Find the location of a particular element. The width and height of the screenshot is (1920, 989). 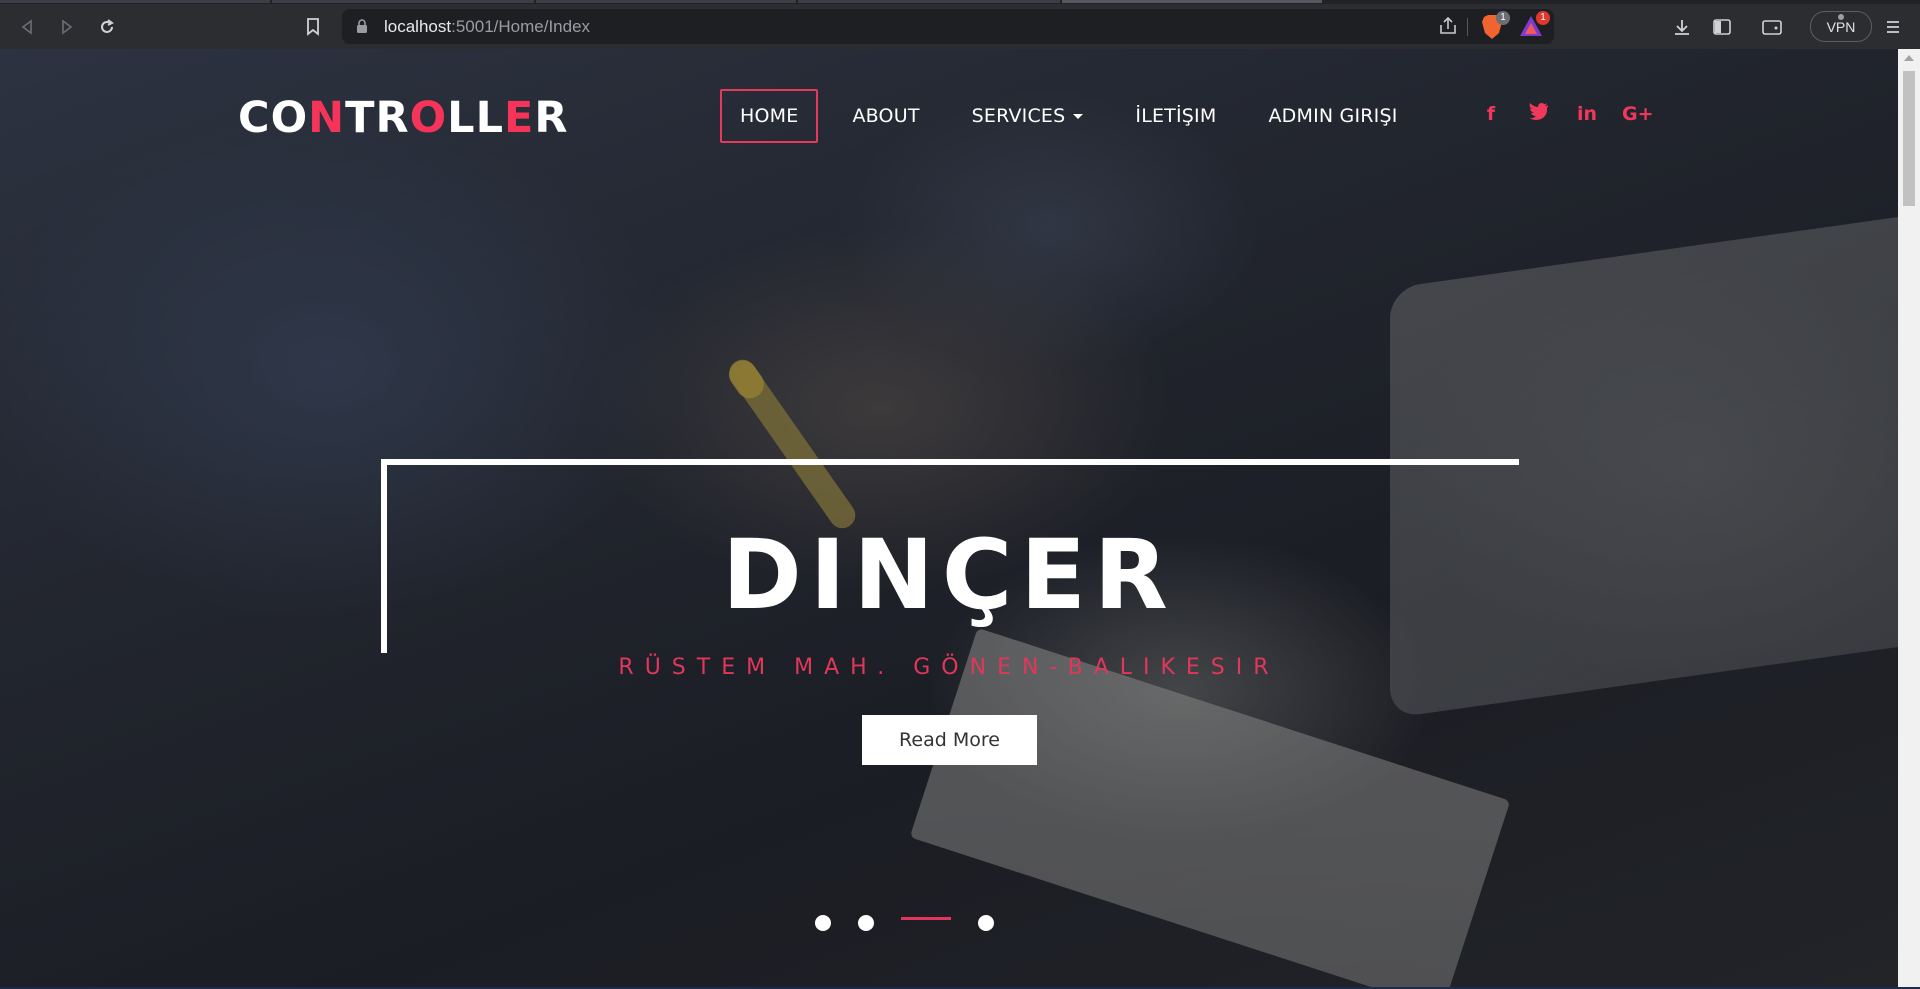

share-icon is located at coordinates (1448, 26).